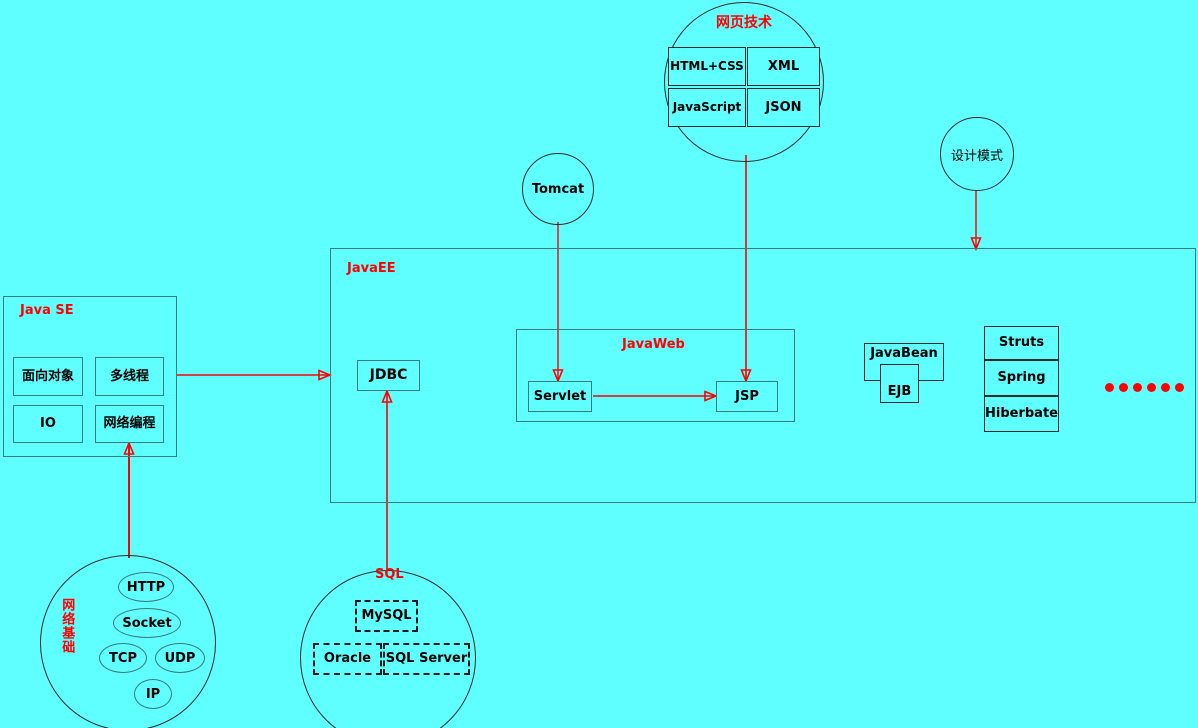 The height and width of the screenshot is (728, 1198). What do you see at coordinates (67, 626) in the screenshot?
I see `network-basics-label: 网络基础` at bounding box center [67, 626].